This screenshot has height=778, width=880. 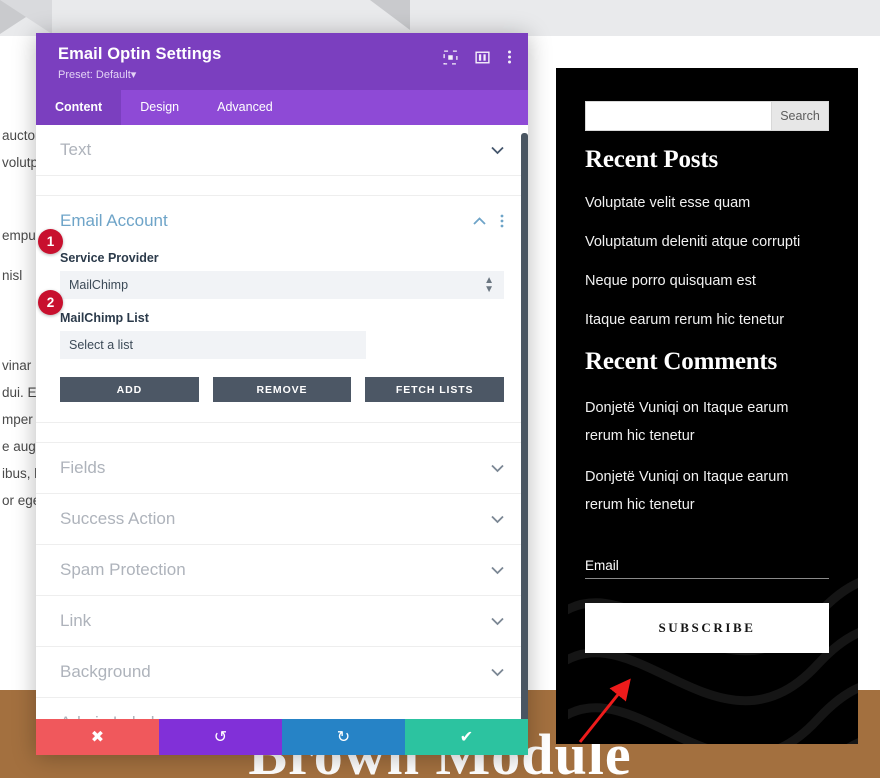 What do you see at coordinates (482, 57) in the screenshot?
I see `layout-columns-icon` at bounding box center [482, 57].